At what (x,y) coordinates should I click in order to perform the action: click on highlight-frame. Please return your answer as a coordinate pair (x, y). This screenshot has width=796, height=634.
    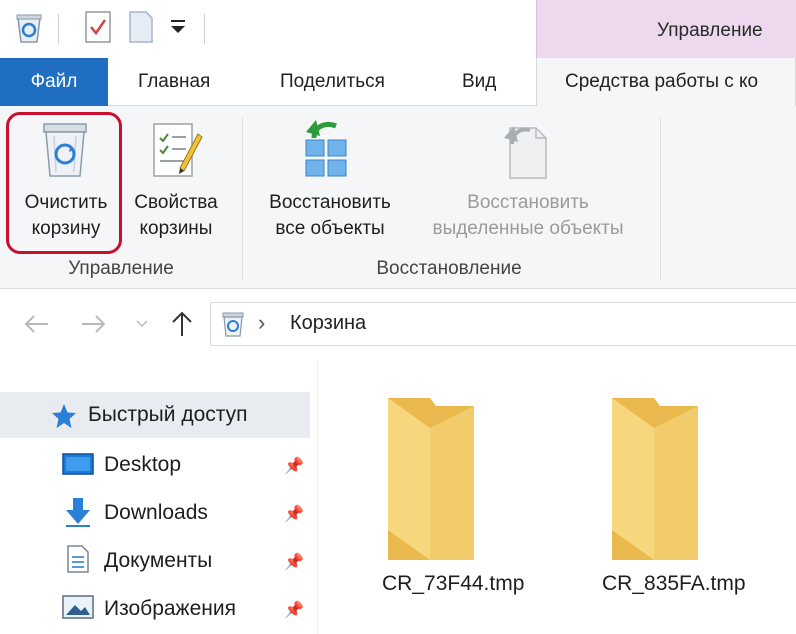
    Looking at the image, I should click on (64, 183).